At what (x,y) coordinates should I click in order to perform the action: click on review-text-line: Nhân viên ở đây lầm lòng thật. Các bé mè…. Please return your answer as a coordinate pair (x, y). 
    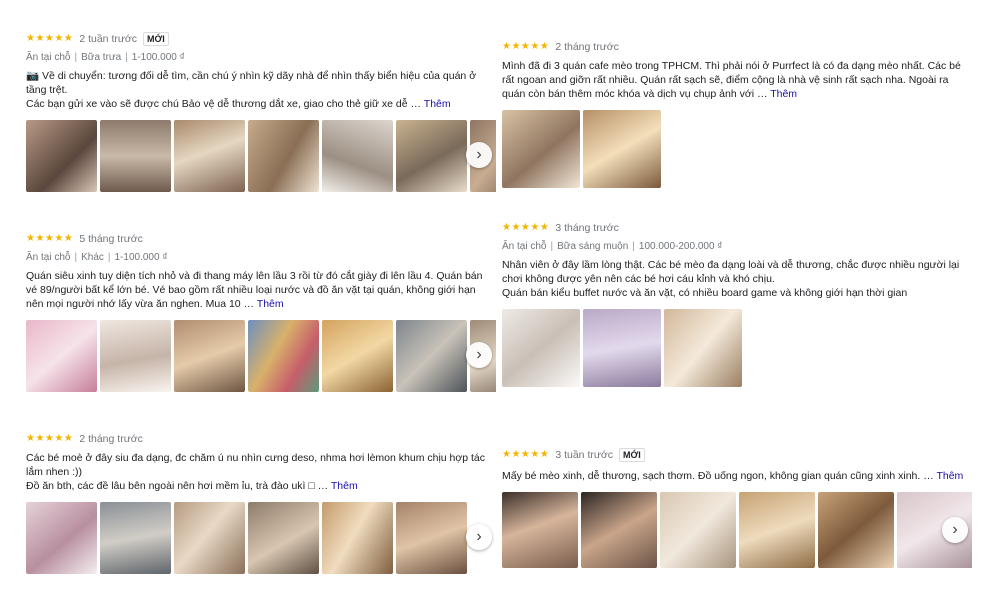
    Looking at the image, I should click on (731, 272).